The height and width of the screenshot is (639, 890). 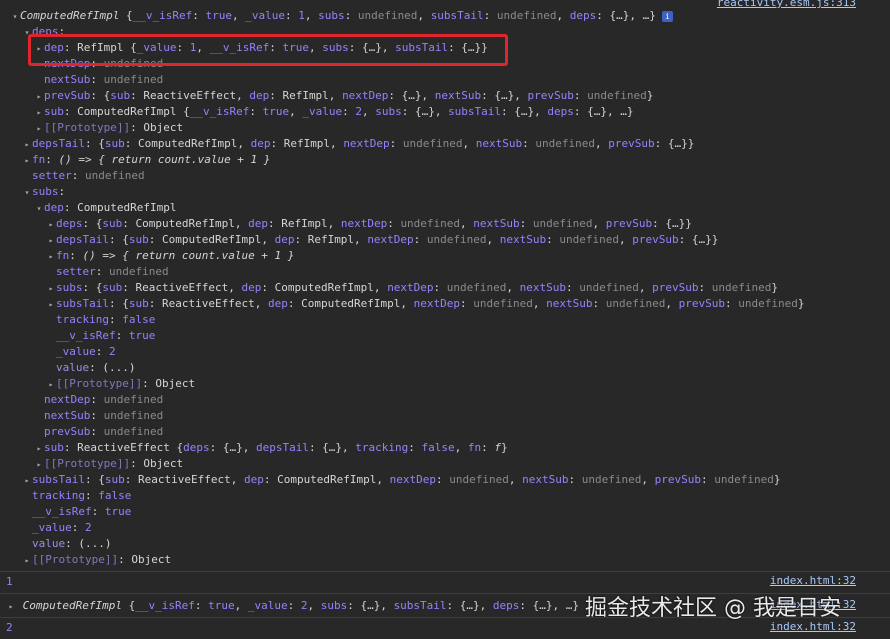 I want to click on property-key: setter, so click(x=76, y=271).